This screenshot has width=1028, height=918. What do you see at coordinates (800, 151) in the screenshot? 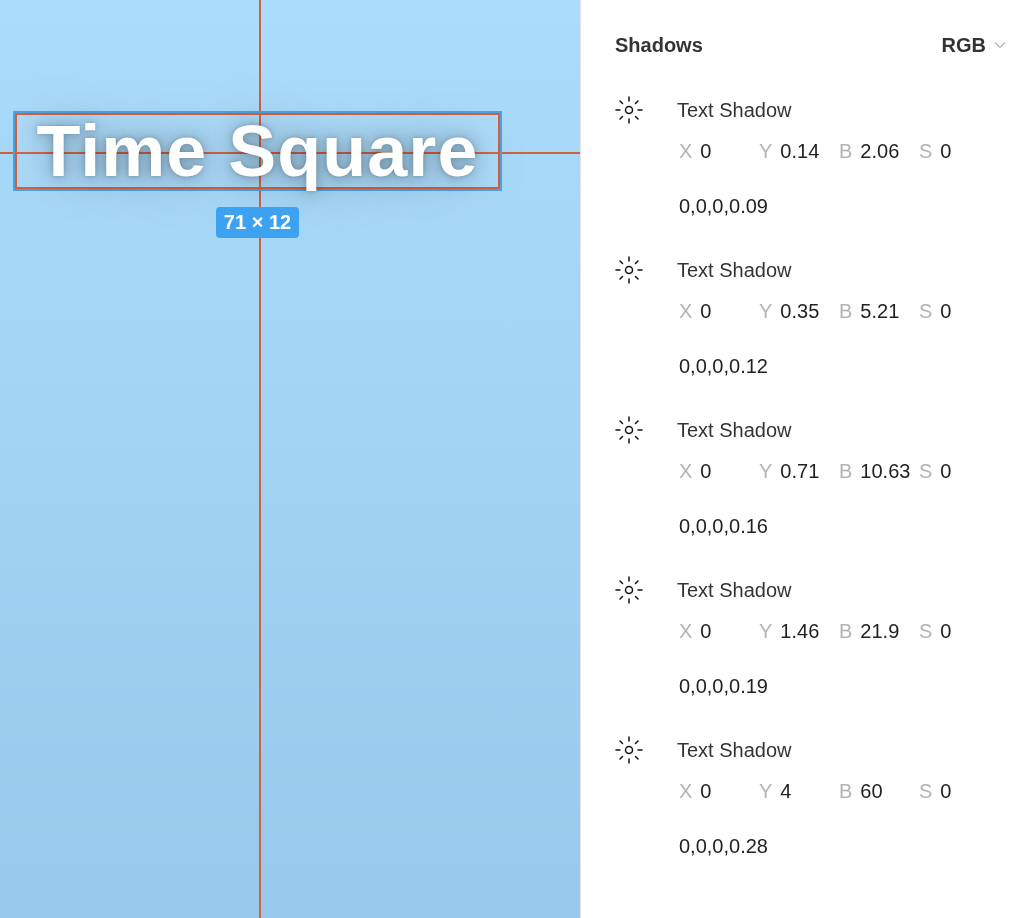
I see `value-field: 0.14` at bounding box center [800, 151].